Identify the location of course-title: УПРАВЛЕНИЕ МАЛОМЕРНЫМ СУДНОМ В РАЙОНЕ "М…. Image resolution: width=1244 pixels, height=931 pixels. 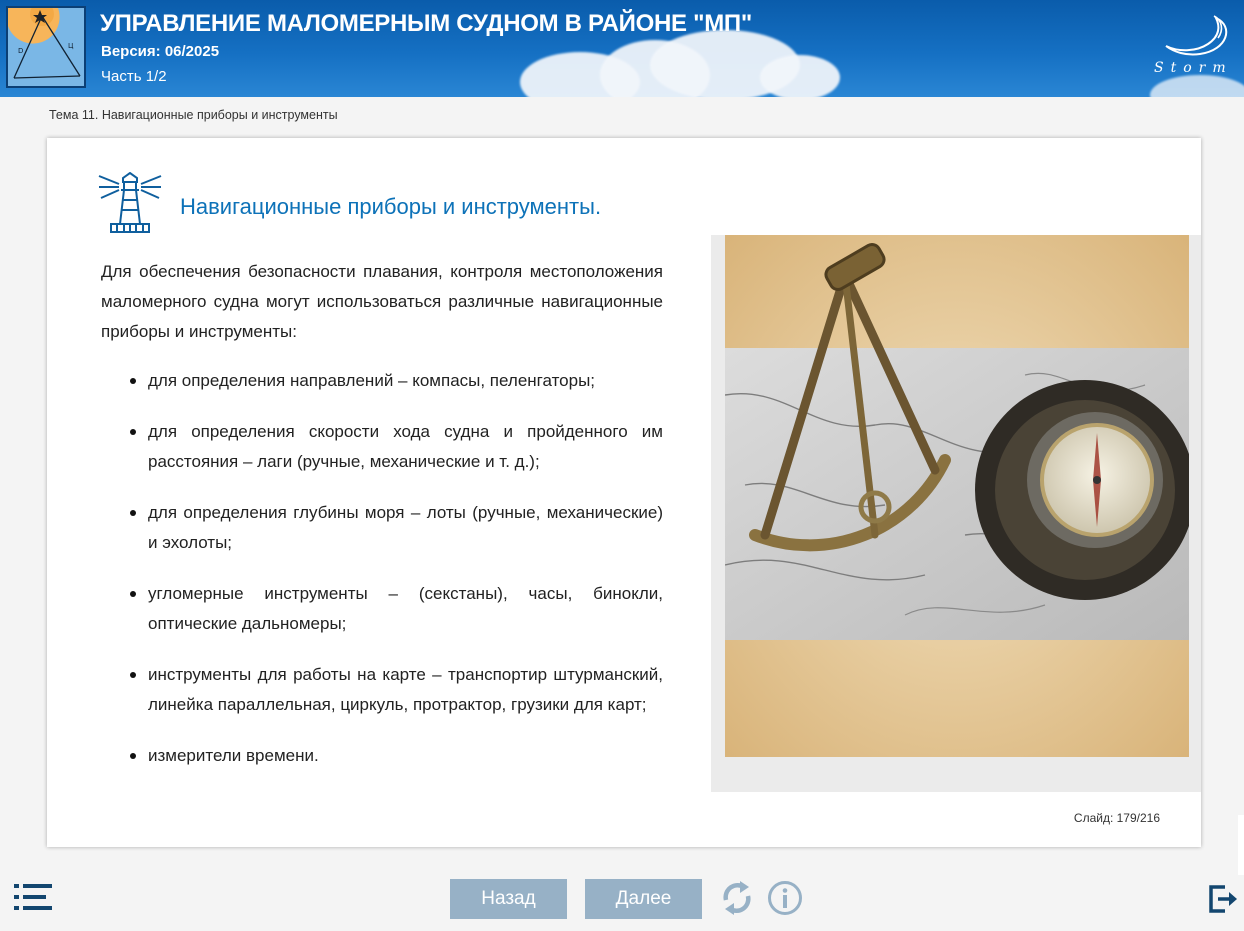
(426, 23).